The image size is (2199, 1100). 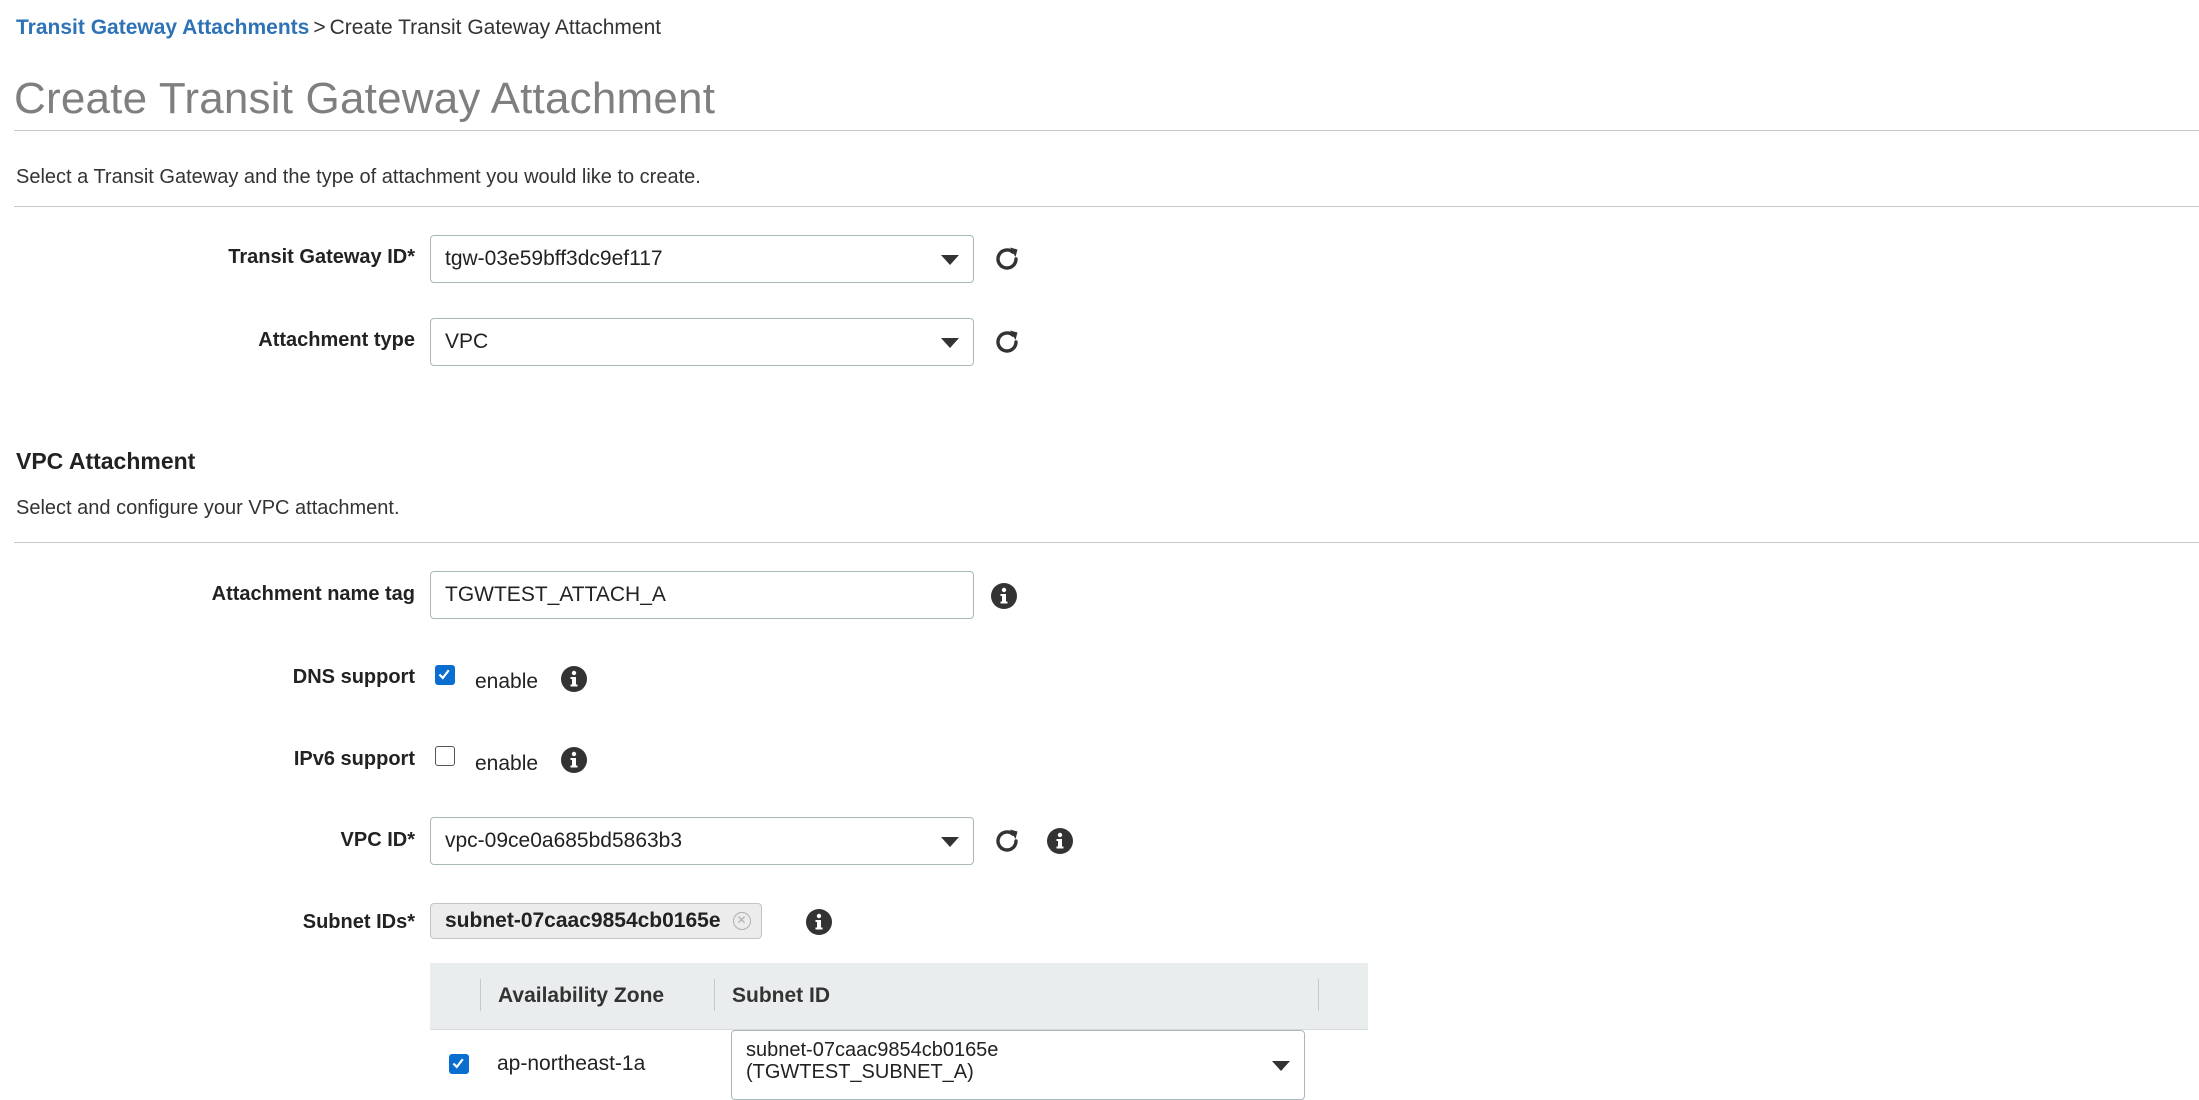 What do you see at coordinates (336, 340) in the screenshot?
I see `attachment-type-label: Attachment type` at bounding box center [336, 340].